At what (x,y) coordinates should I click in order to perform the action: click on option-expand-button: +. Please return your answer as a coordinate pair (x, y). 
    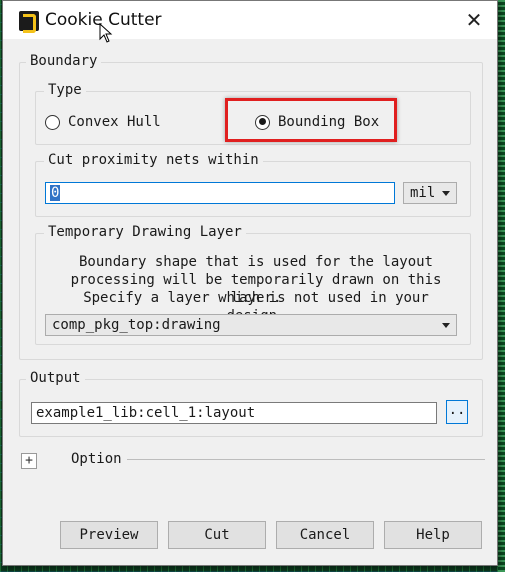
    Looking at the image, I should click on (29, 461).